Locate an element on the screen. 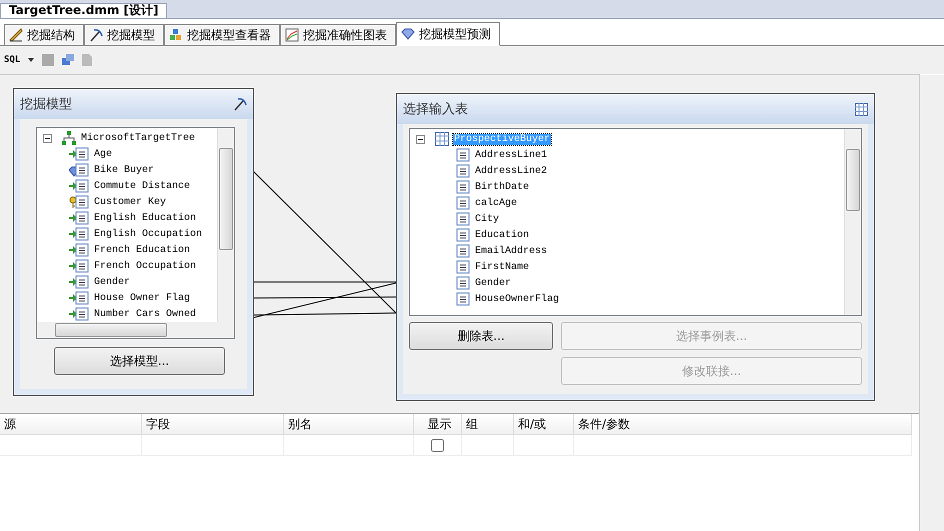 The height and width of the screenshot is (531, 944). horizontal-scrollbar is located at coordinates (127, 330).